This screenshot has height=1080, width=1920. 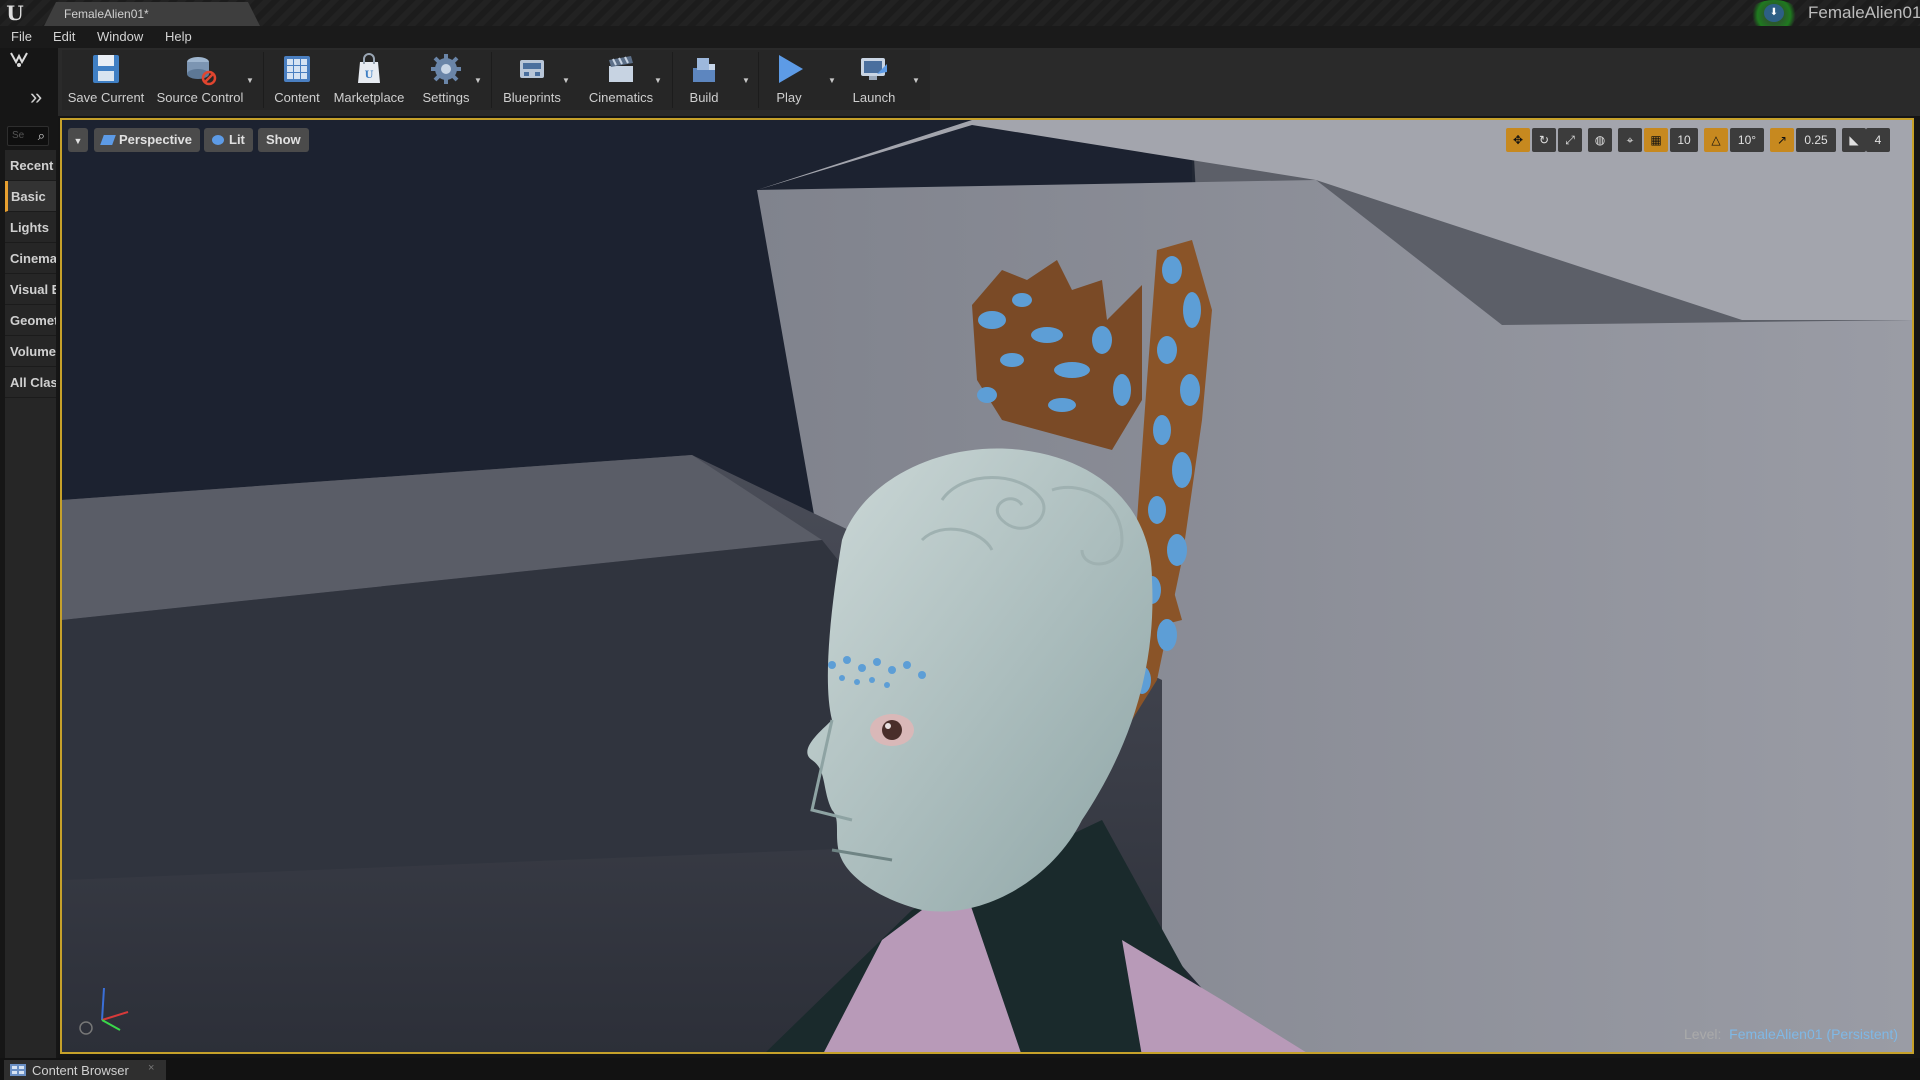 What do you see at coordinates (1774, 13) in the screenshot?
I see `project-icon: ⬇` at bounding box center [1774, 13].